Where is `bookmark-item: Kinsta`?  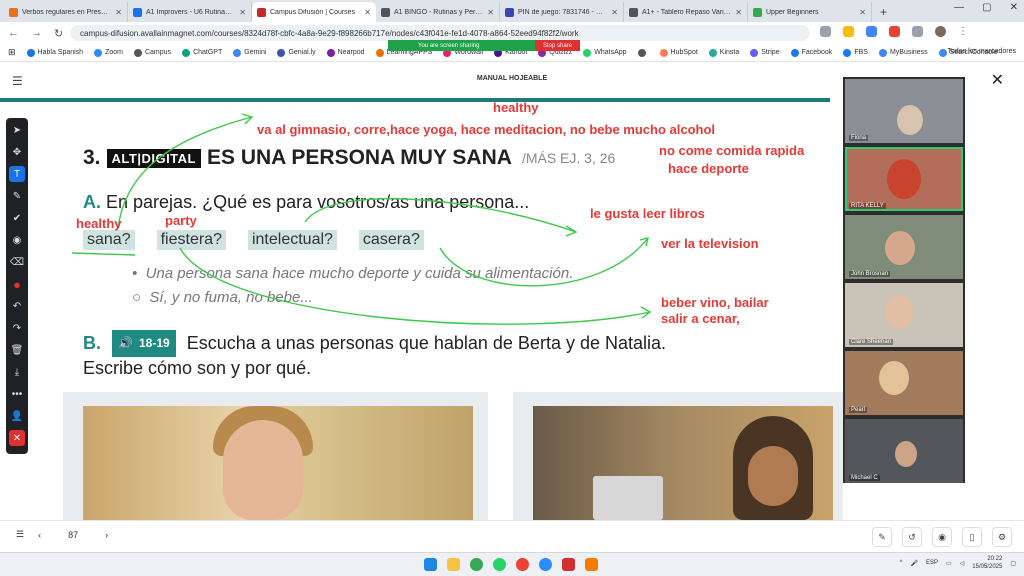
bookmark-item: Kinsta is located at coordinates (723, 52).